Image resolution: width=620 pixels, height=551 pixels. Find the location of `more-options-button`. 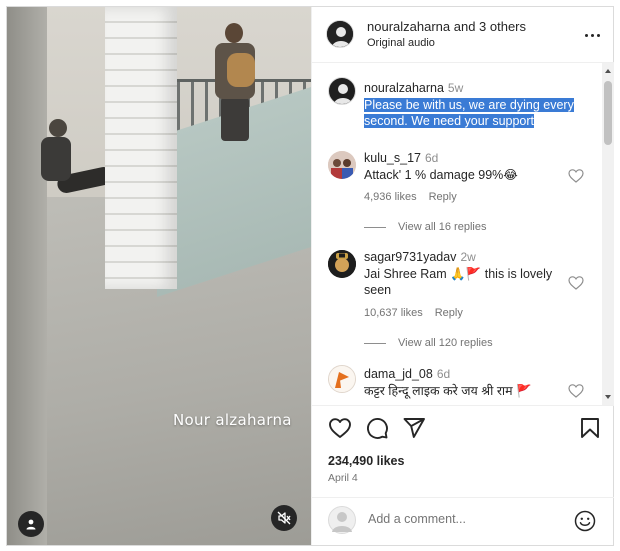

more-options-button is located at coordinates (592, 33).